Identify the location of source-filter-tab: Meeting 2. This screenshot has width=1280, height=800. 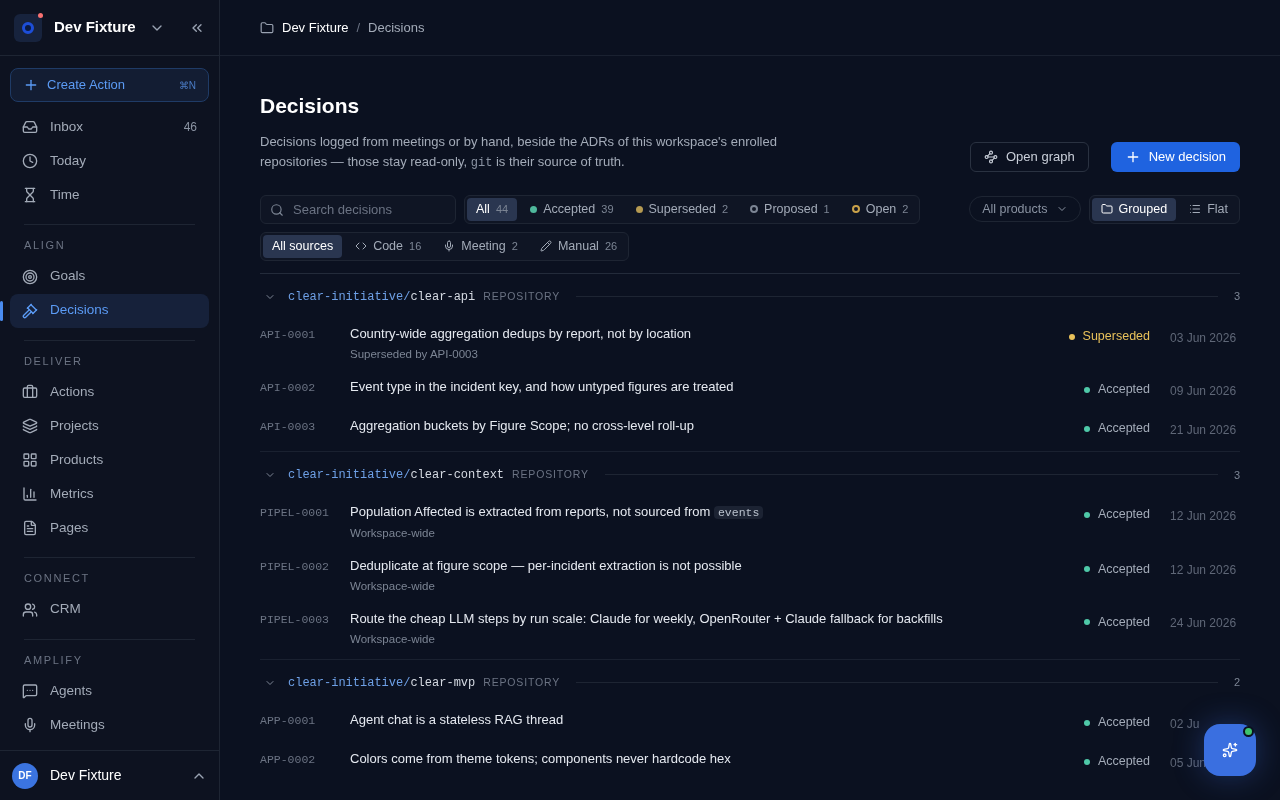
(480, 246).